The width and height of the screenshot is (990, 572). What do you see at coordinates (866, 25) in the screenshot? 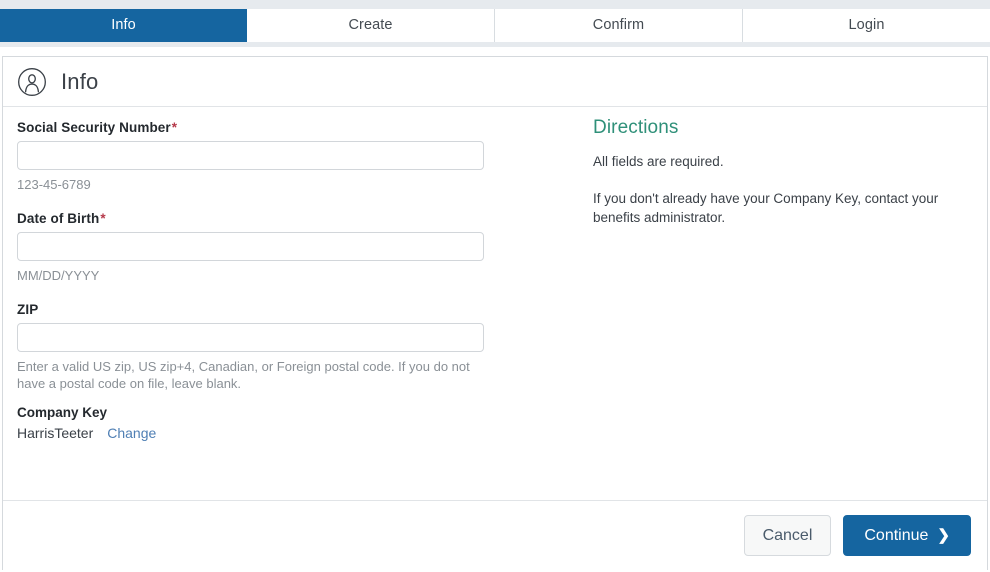
I see `tab-login: Login` at bounding box center [866, 25].